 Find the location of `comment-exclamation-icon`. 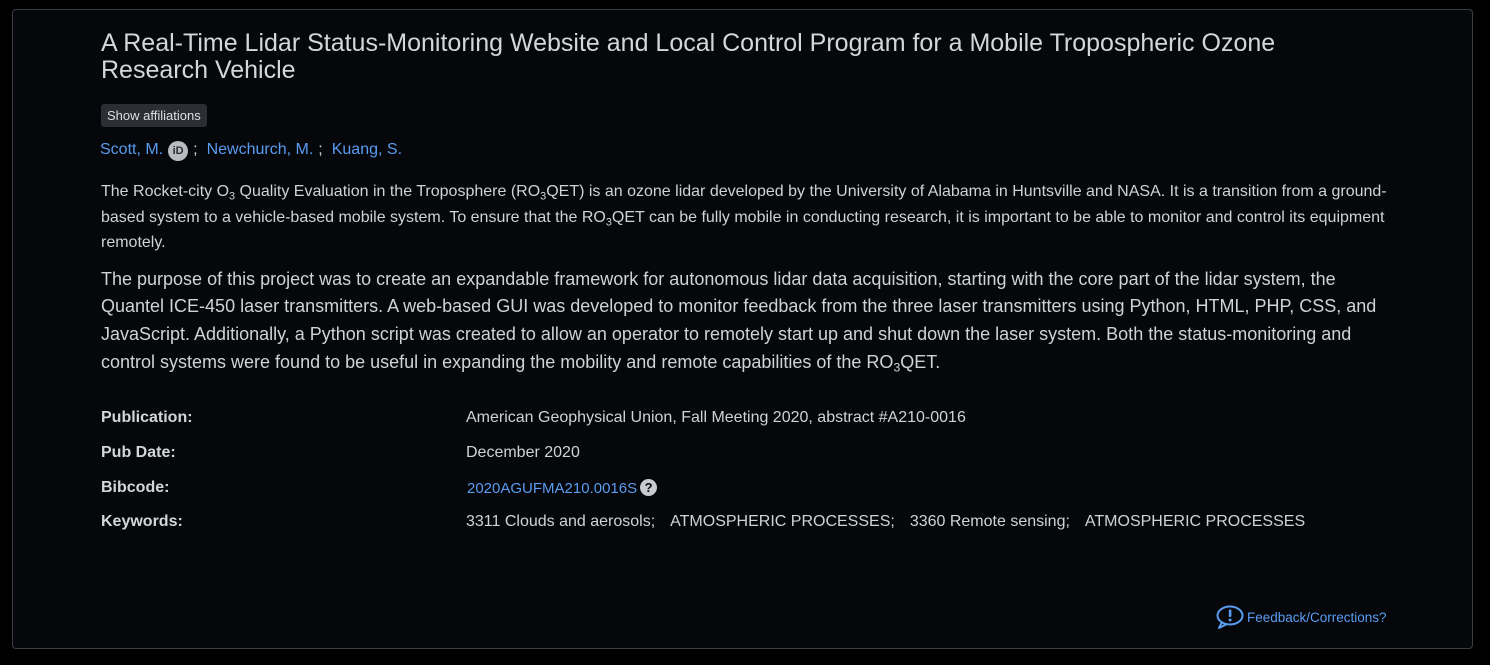

comment-exclamation-icon is located at coordinates (1230, 617).